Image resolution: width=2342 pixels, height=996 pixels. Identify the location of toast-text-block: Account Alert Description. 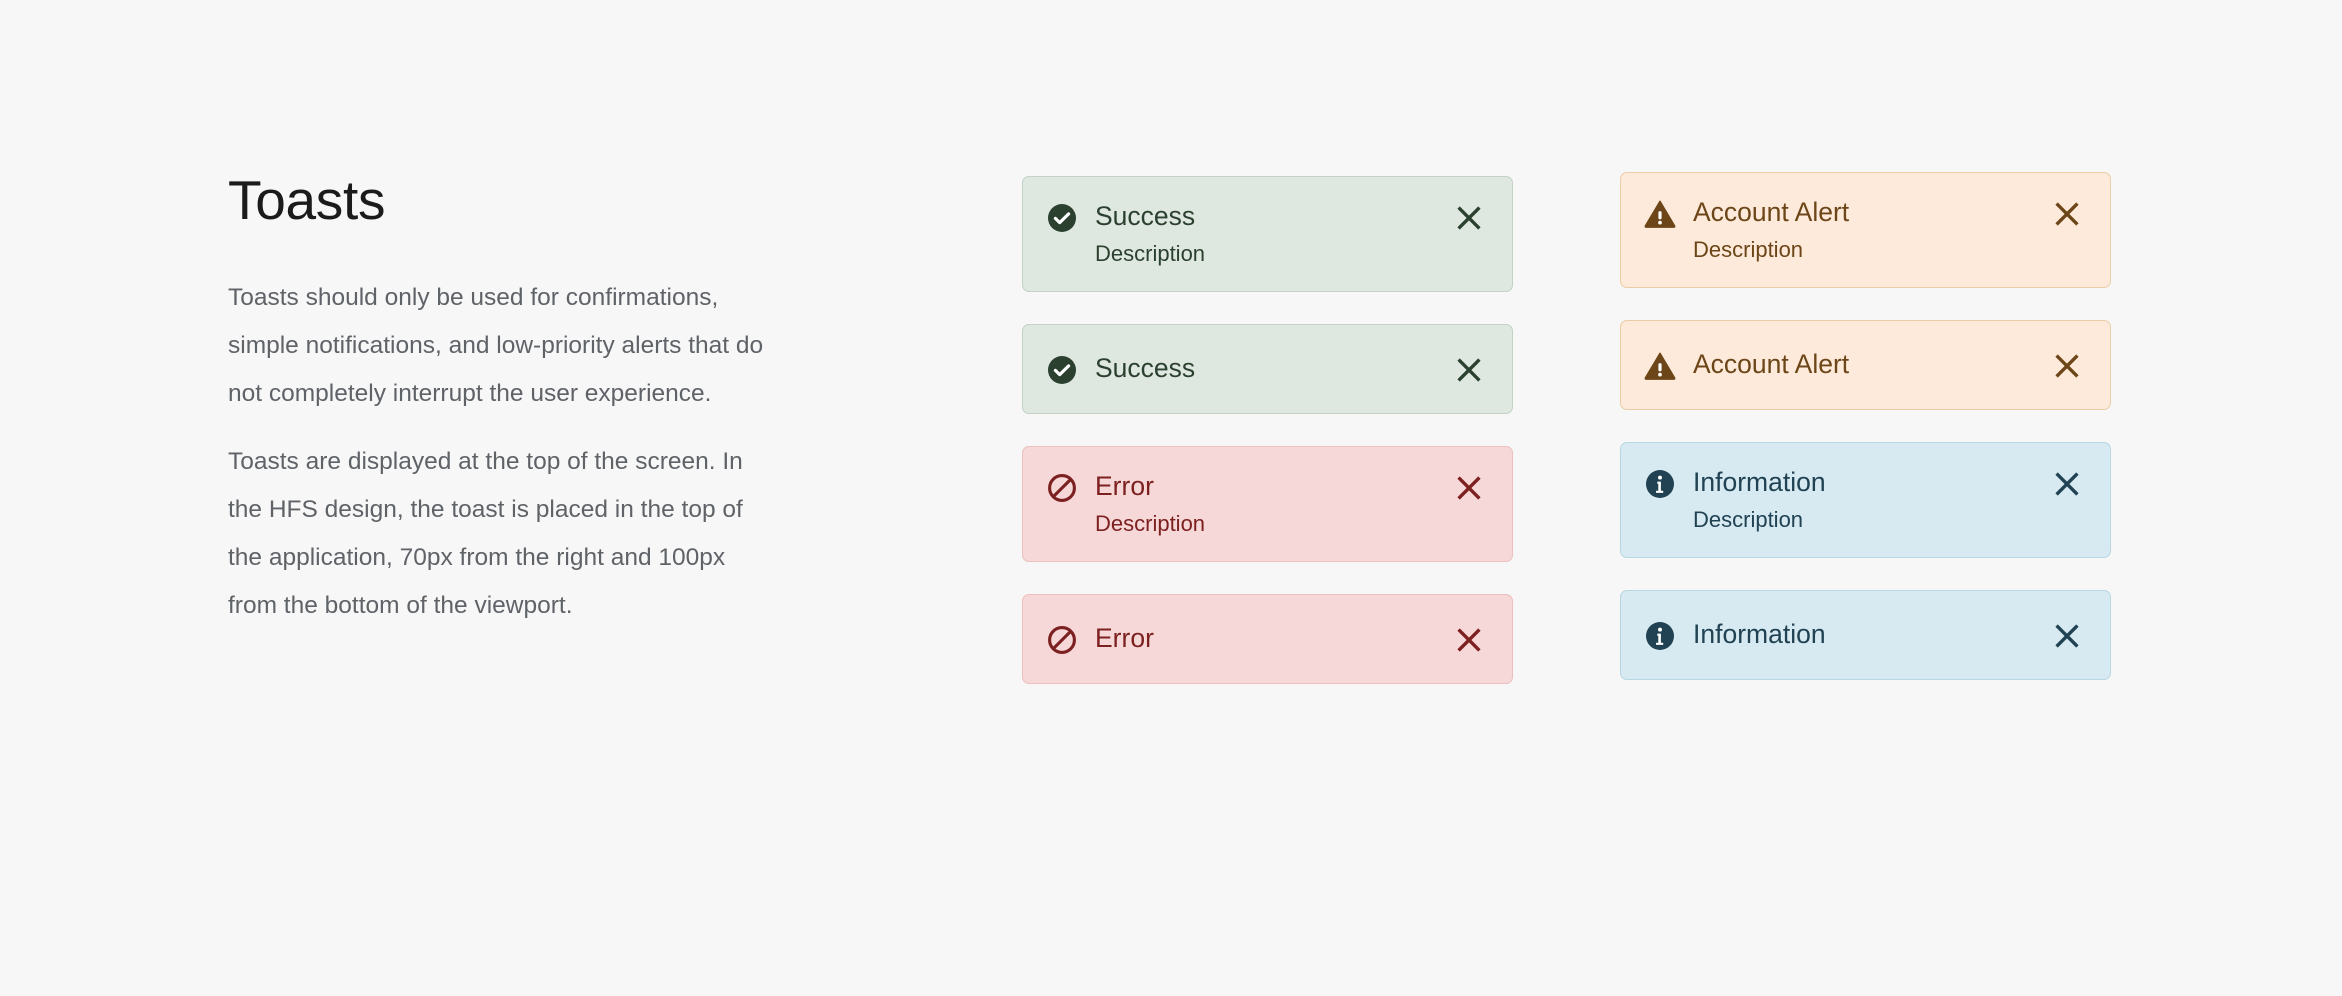
(1865, 230).